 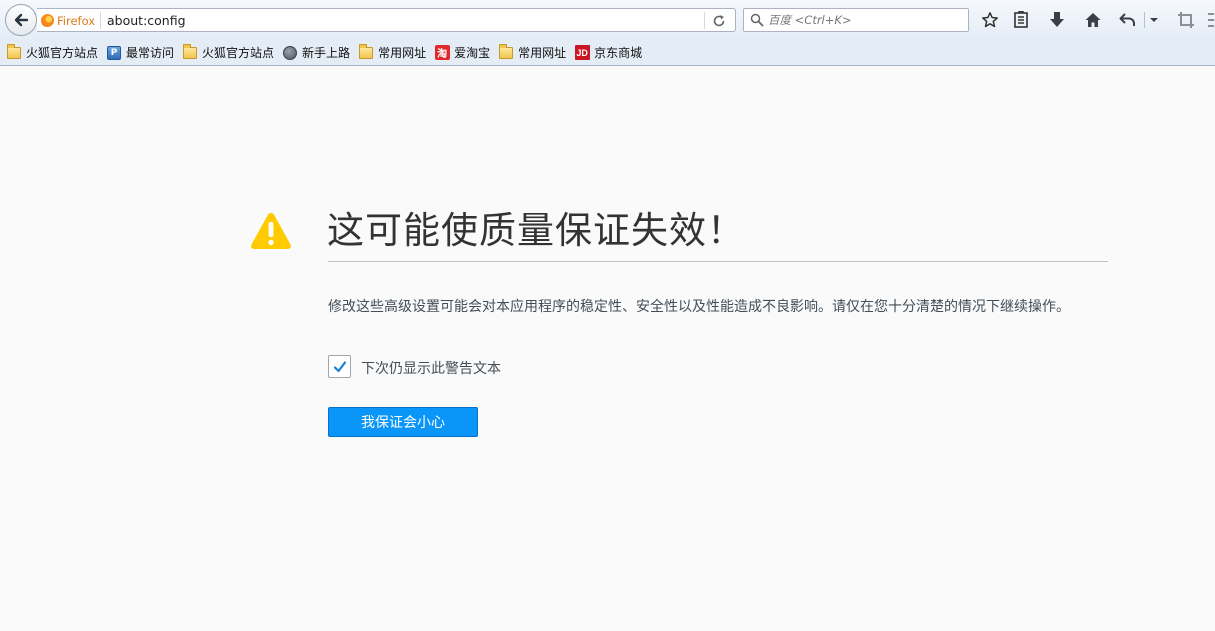 I want to click on crop-button, so click(x=1186, y=20).